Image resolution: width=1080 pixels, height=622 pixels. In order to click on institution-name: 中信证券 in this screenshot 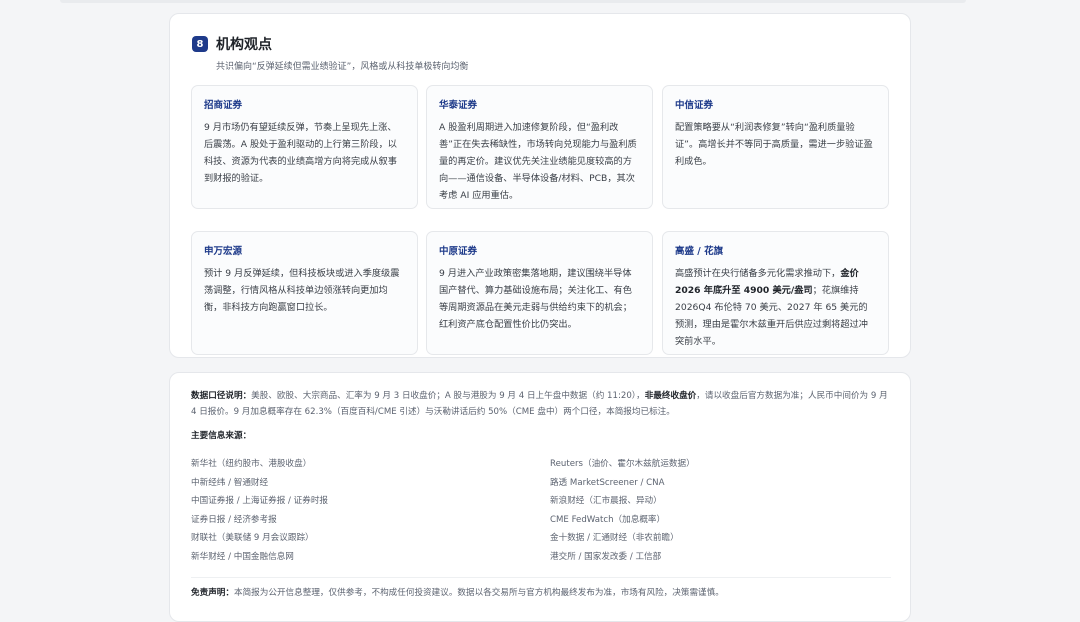, I will do `click(694, 105)`.